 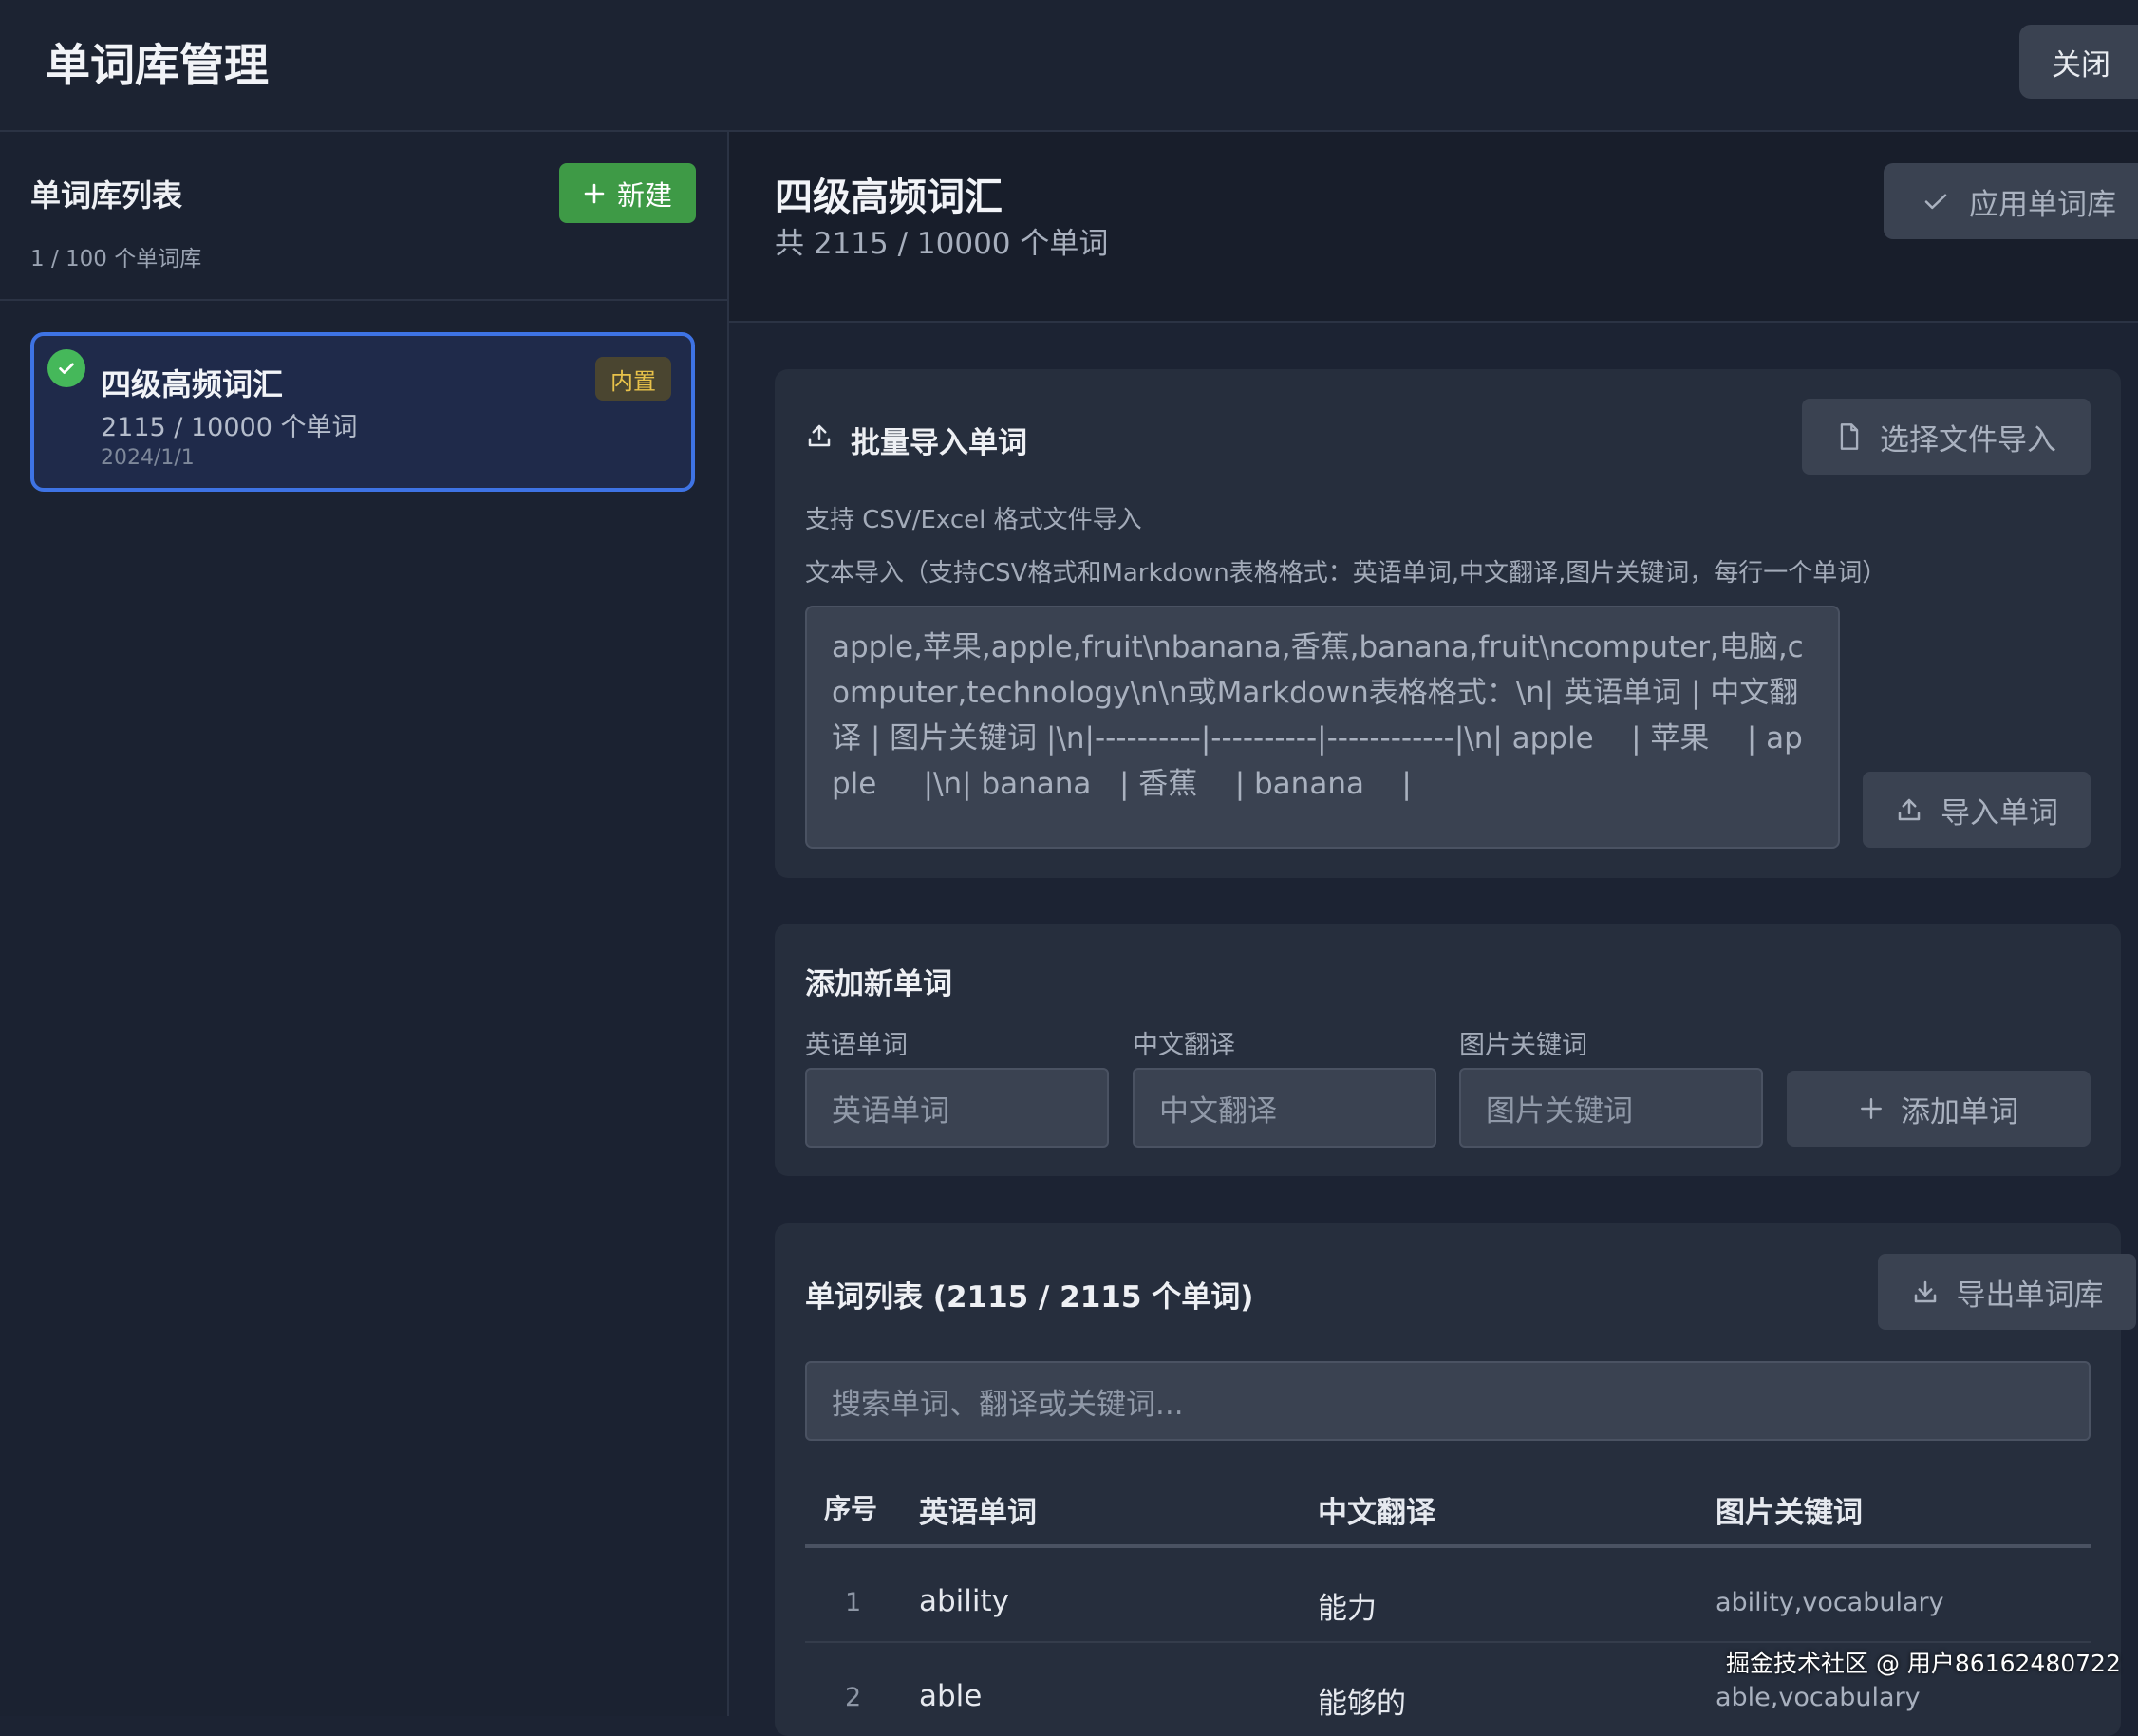 I want to click on row-english: ability, so click(x=964, y=1601).